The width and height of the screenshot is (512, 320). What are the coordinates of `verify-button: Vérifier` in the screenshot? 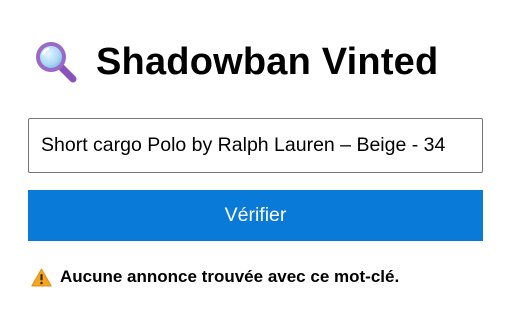 It's located at (255, 215).